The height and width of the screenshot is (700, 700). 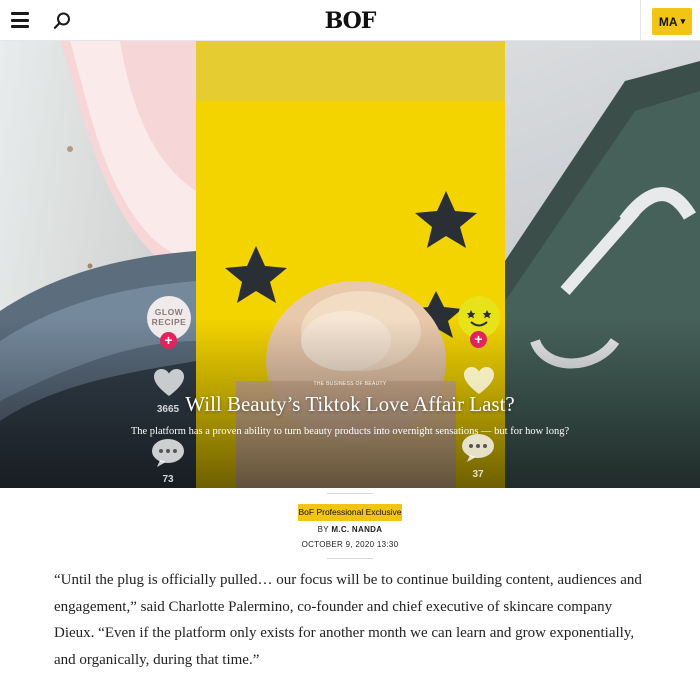 I want to click on comment-count: 37, so click(x=478, y=474).